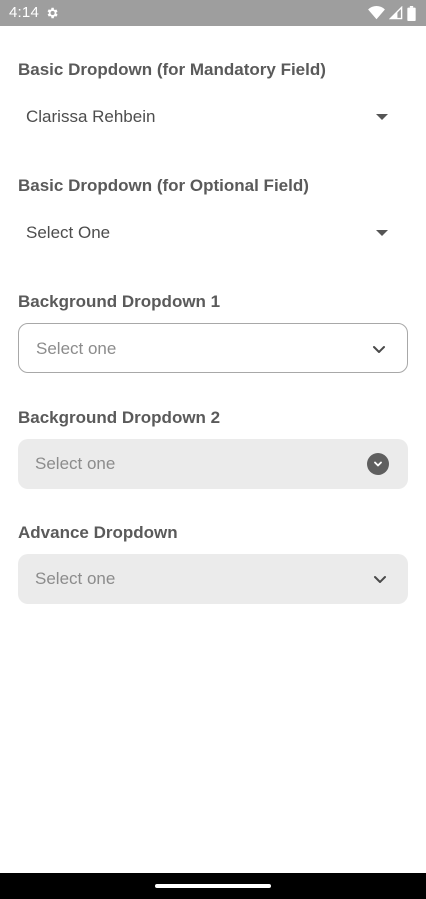  Describe the element at coordinates (76, 348) in the screenshot. I see `background-dropdown-1-placeholder: Select one` at that location.